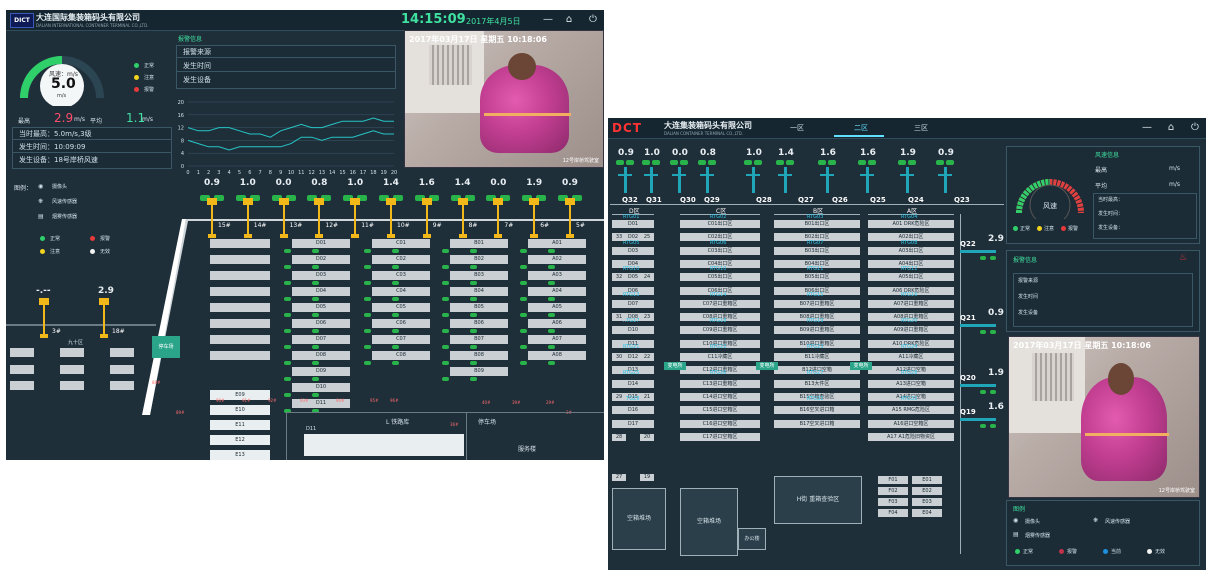 This screenshot has width=1210, height=576. Describe the element at coordinates (321, 275) in the screenshot. I see `yard-block-d03: D03` at that location.